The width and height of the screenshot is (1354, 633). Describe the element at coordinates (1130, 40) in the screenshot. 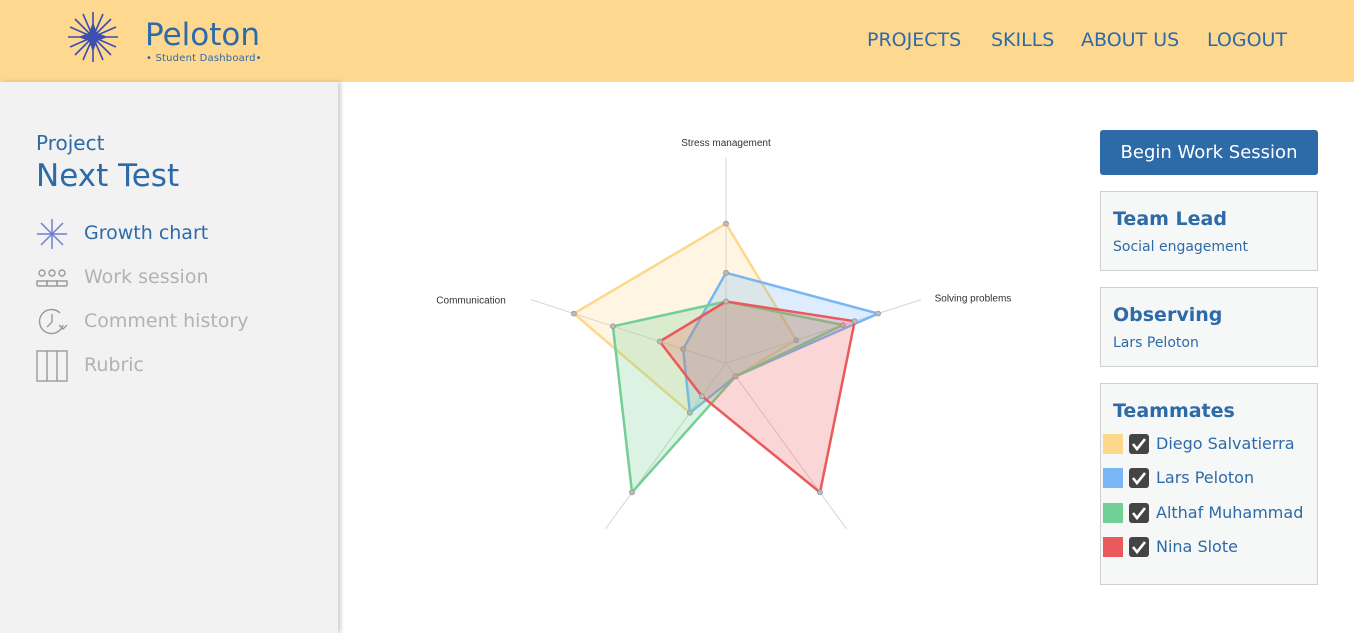

I see `nav-about-us: ABOUT US` at that location.